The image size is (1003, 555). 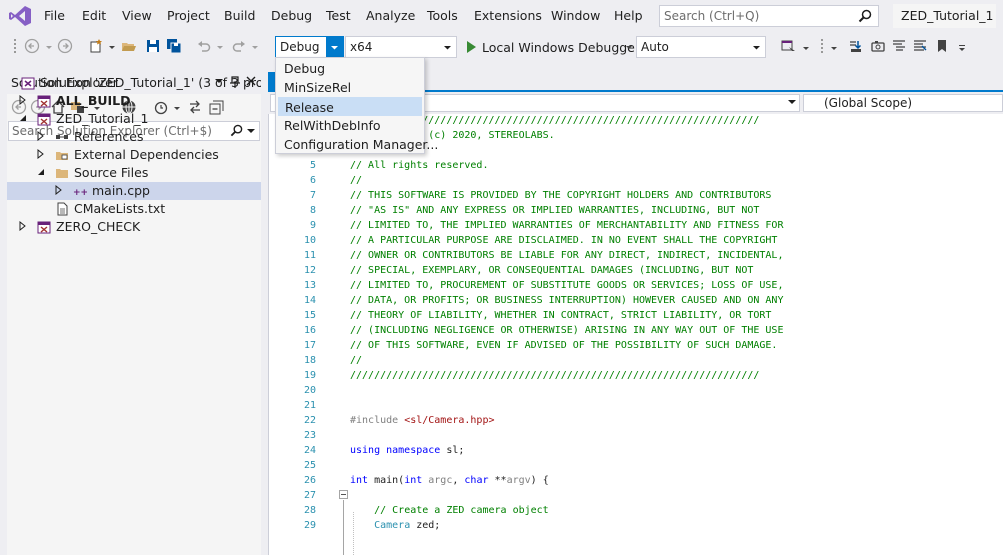 I want to click on menu-item-analyze: Analyze, so click(x=390, y=15).